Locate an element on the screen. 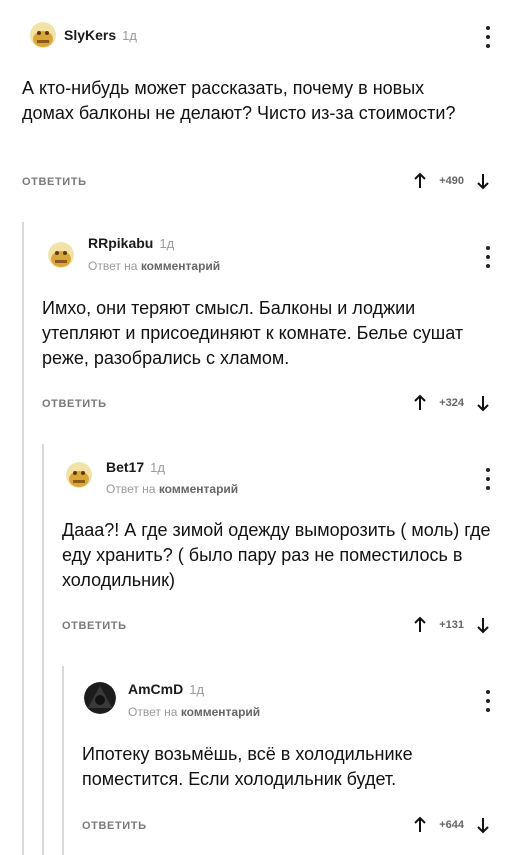  username-text: SlyKers is located at coordinates (90, 35).